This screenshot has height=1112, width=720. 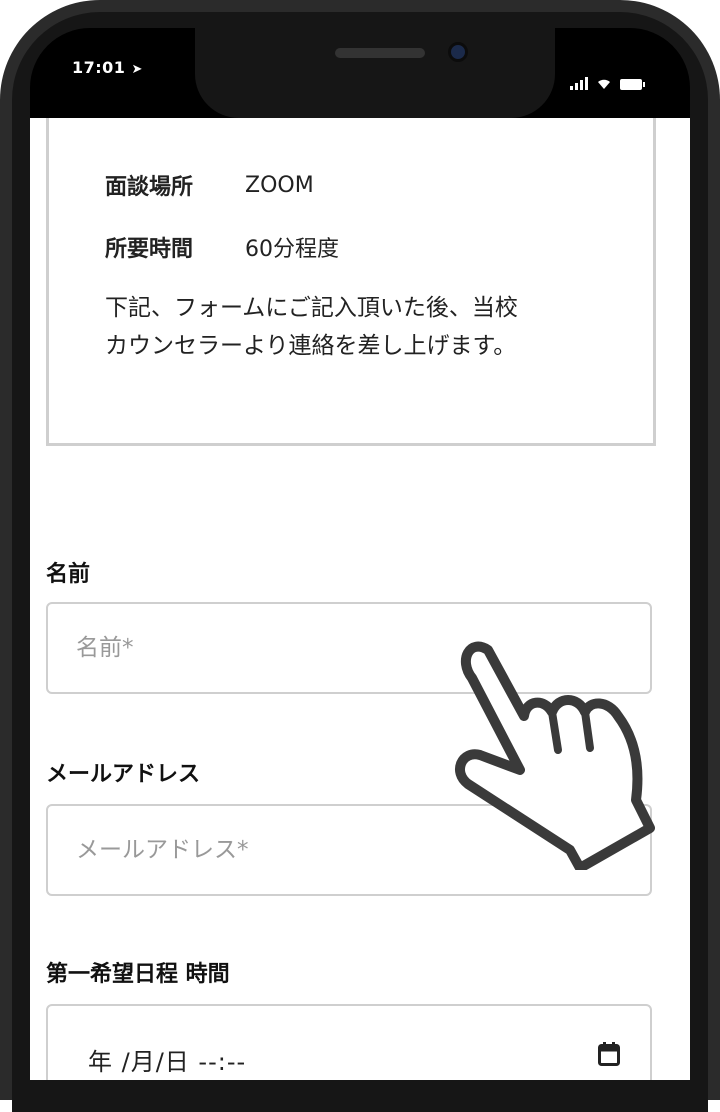 What do you see at coordinates (604, 84) in the screenshot?
I see `wifi-icon` at bounding box center [604, 84].